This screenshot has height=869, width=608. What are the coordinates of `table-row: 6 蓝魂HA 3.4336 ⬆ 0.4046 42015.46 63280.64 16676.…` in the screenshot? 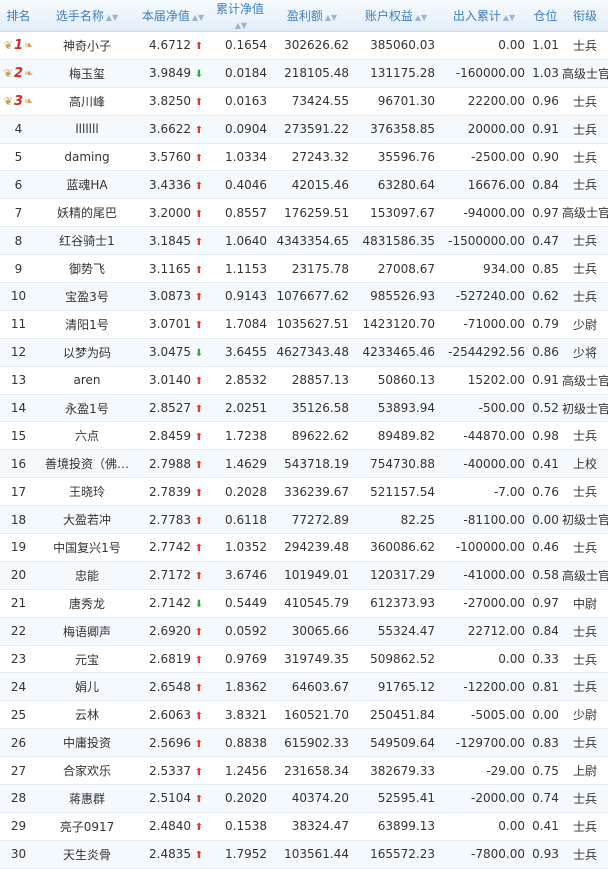 It's located at (304, 185).